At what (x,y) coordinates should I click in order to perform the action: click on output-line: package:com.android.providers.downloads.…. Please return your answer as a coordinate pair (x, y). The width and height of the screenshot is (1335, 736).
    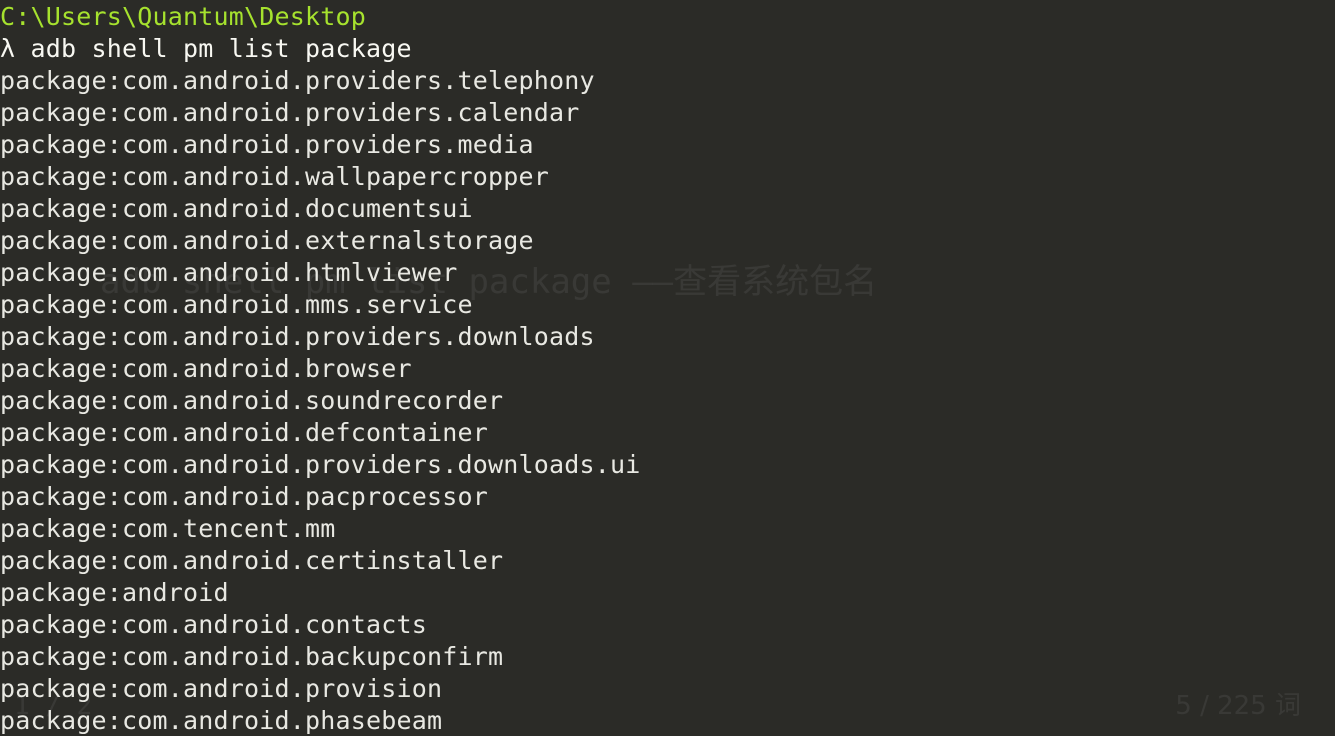
    Looking at the image, I should click on (320, 464).